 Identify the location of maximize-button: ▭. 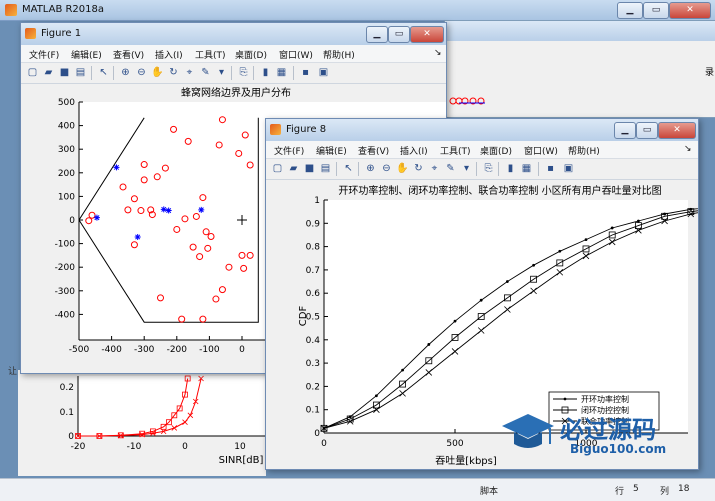
(656, 10).